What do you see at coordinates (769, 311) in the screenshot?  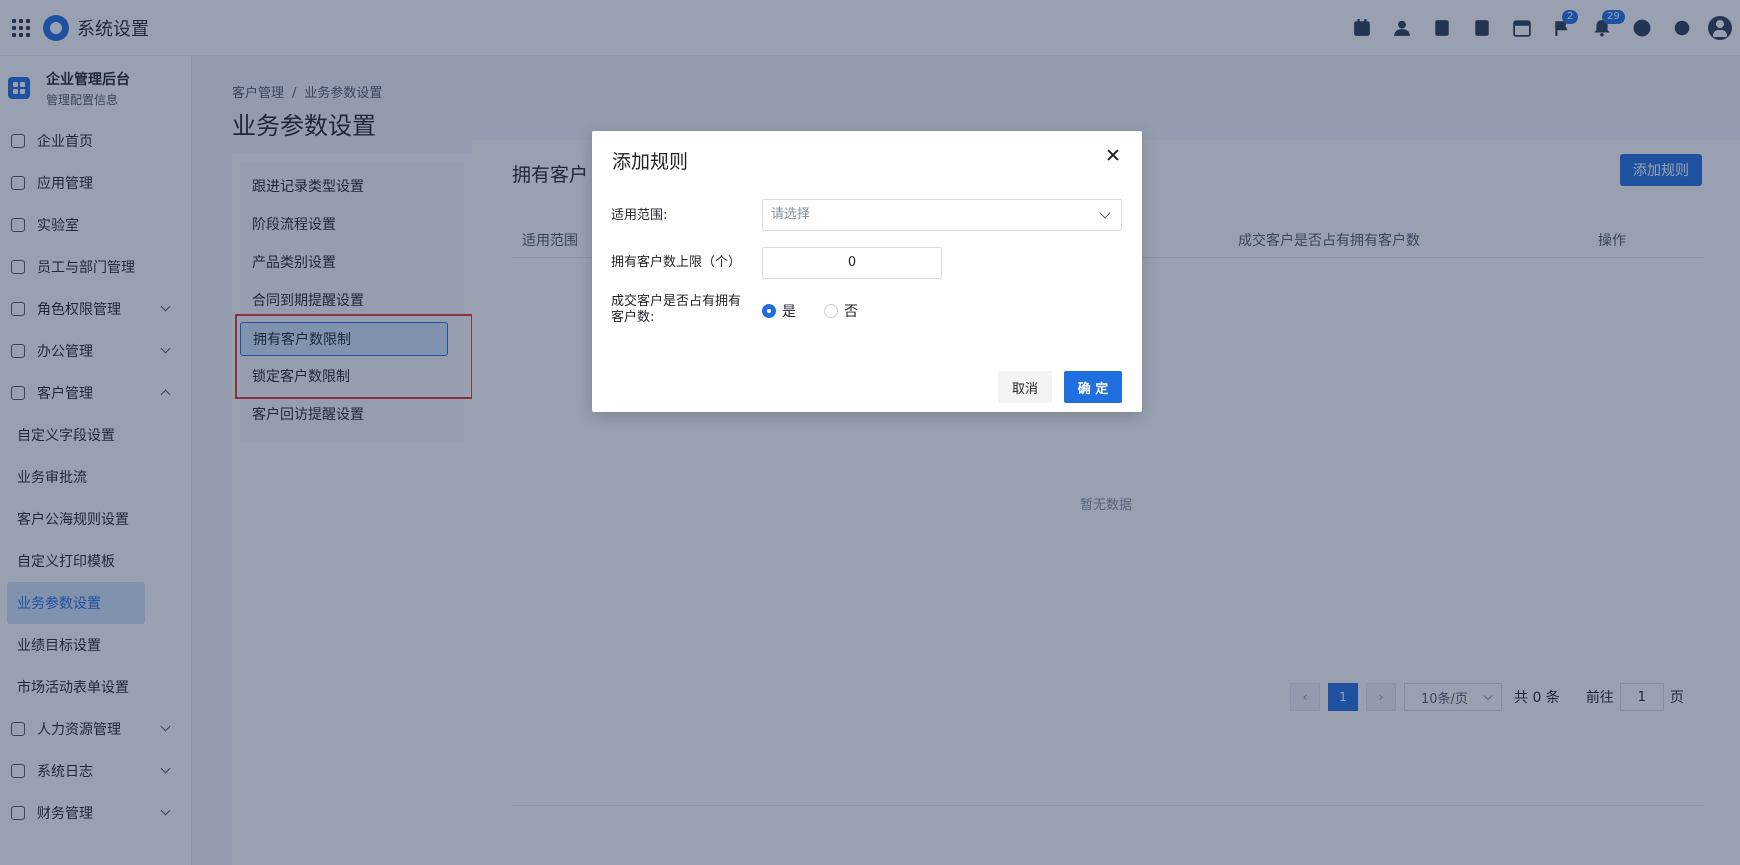 I see `radio-checked-icon` at bounding box center [769, 311].